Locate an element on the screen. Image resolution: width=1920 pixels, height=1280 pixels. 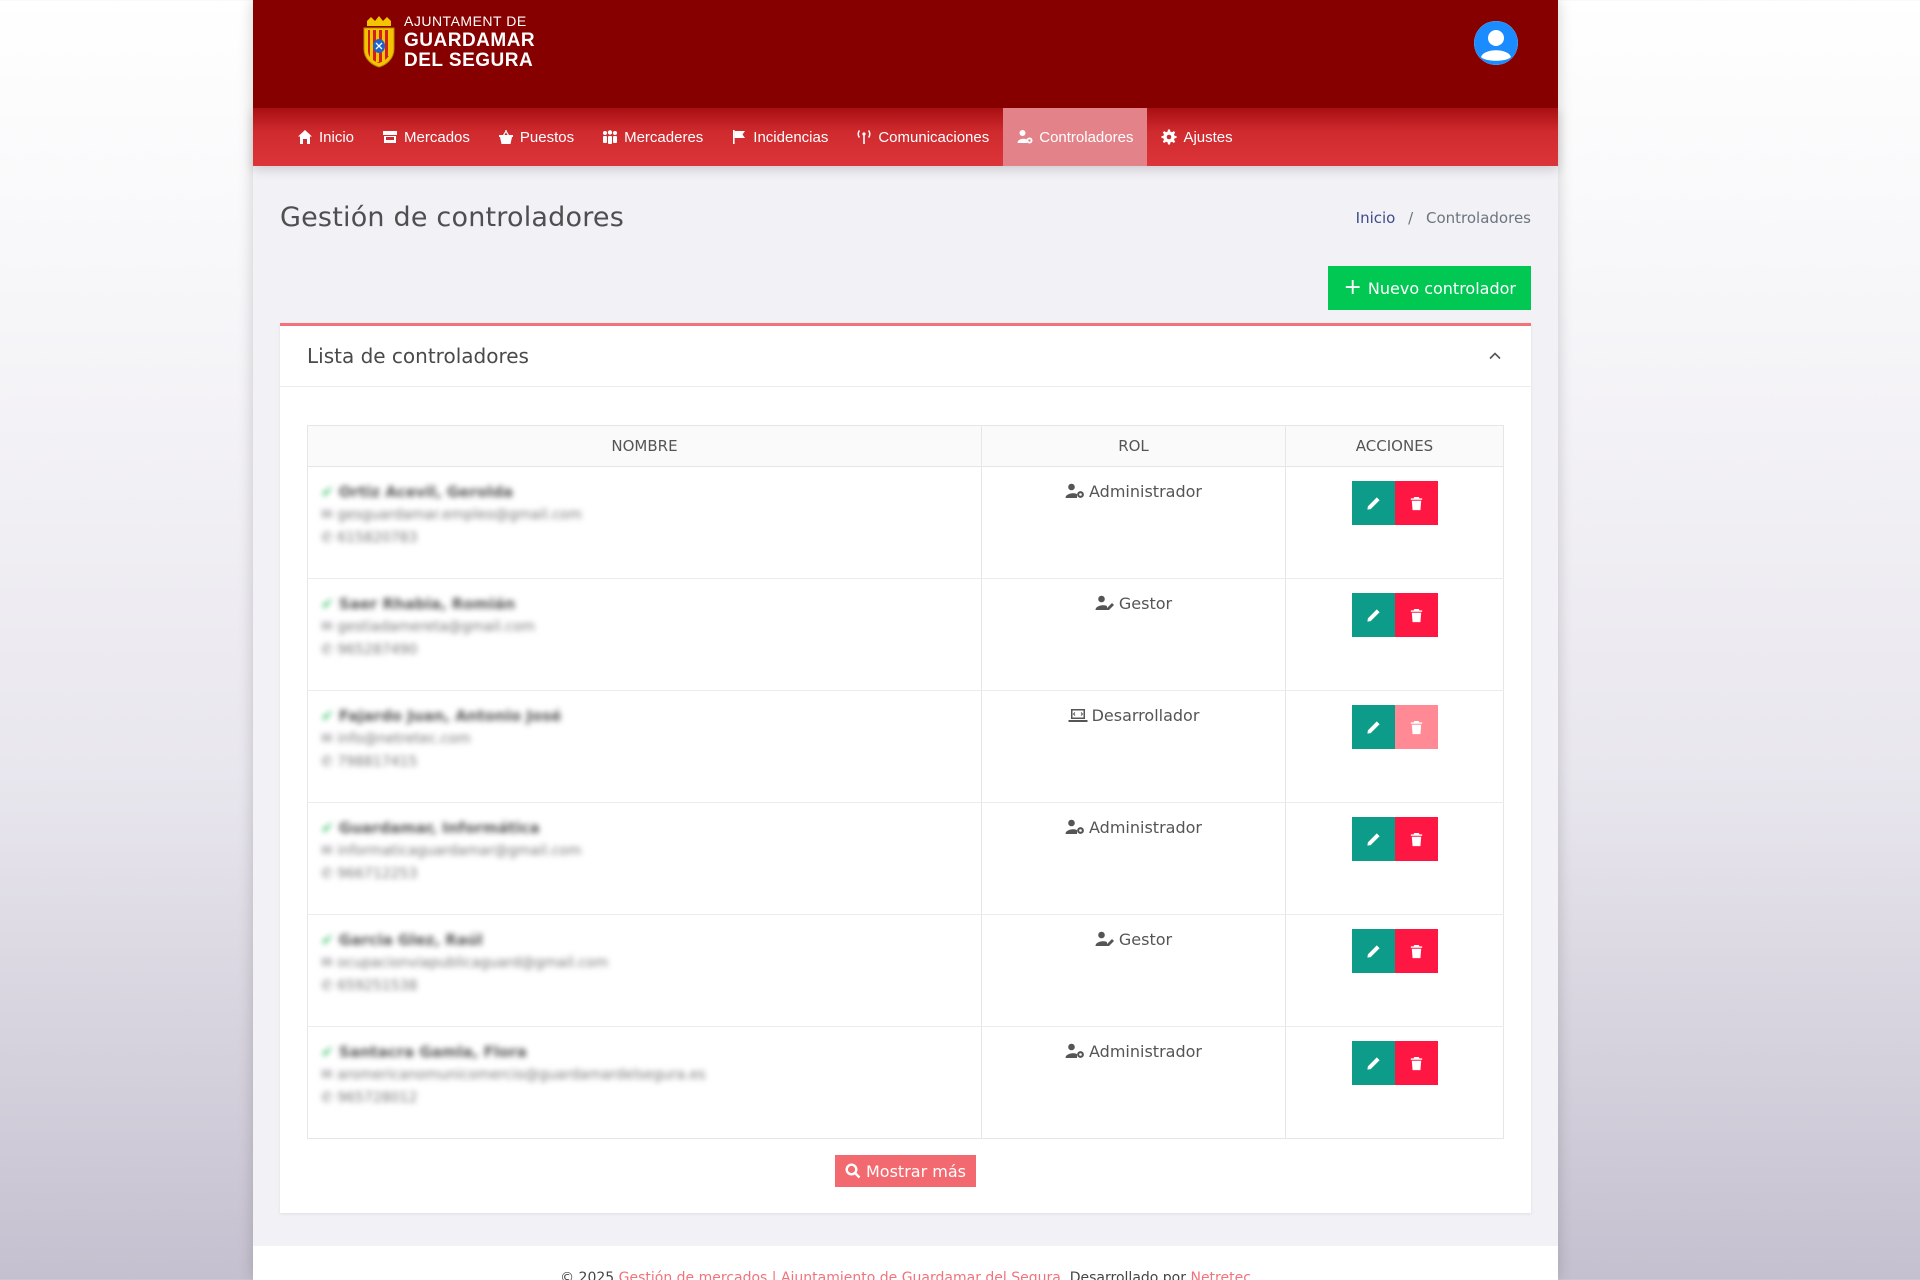
nav-item-controladores: Controladores is located at coordinates (1075, 137).